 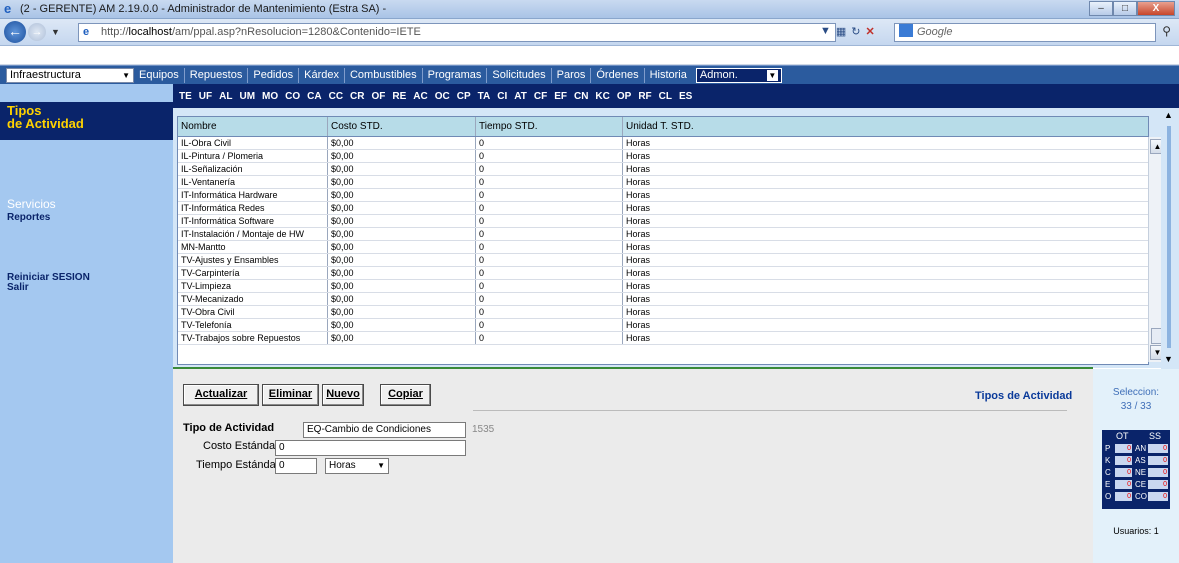 What do you see at coordinates (253, 260) in the screenshot?
I see `cell-nombre: TV-Ajustes y Ensambles` at bounding box center [253, 260].